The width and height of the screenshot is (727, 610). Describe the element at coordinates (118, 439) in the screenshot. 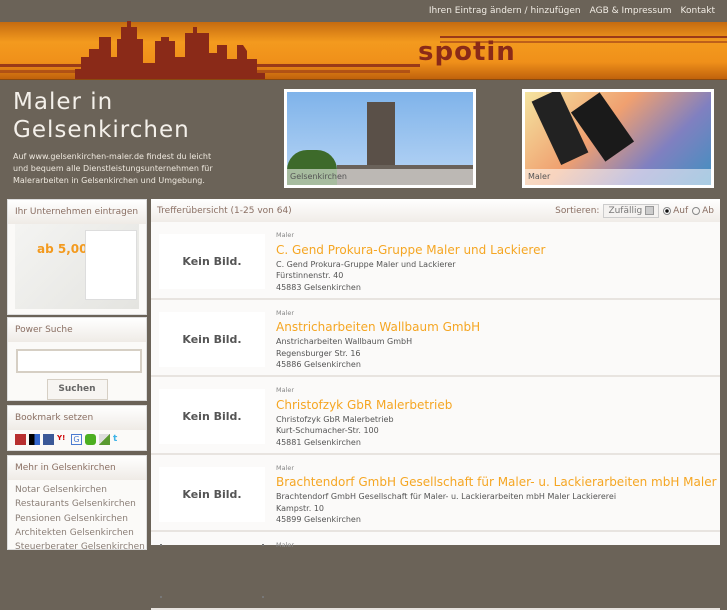

I see `twitter-icon: t` at that location.